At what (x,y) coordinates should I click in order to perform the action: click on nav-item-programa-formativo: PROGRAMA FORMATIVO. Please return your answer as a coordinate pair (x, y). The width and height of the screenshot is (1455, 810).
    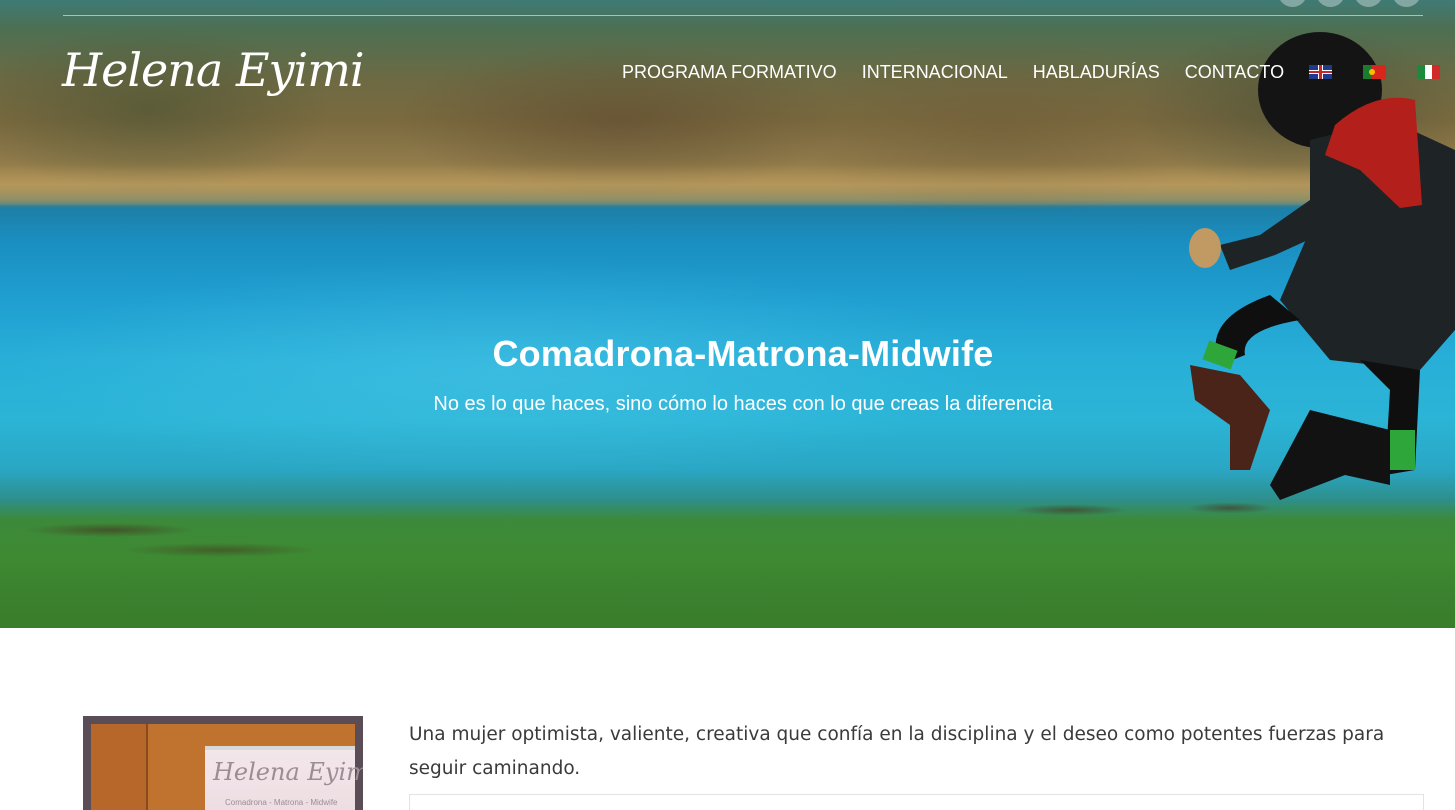
    Looking at the image, I should click on (729, 72).